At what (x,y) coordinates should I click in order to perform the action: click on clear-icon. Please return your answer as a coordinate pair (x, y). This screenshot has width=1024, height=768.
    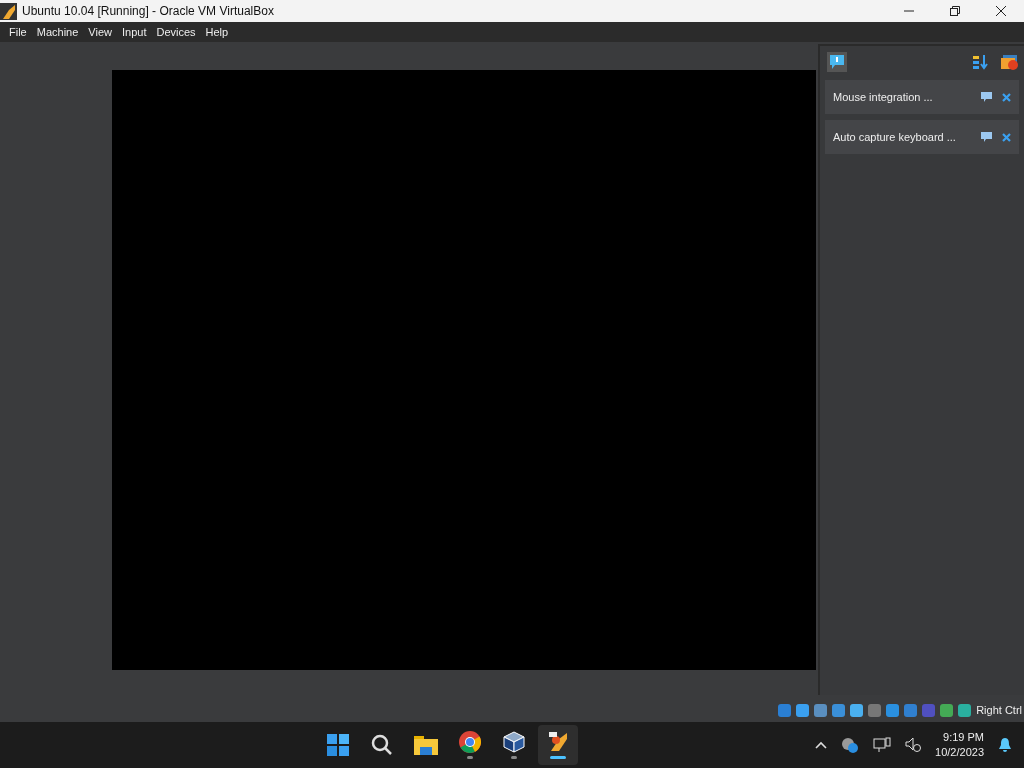
    Looking at the image, I should click on (1010, 62).